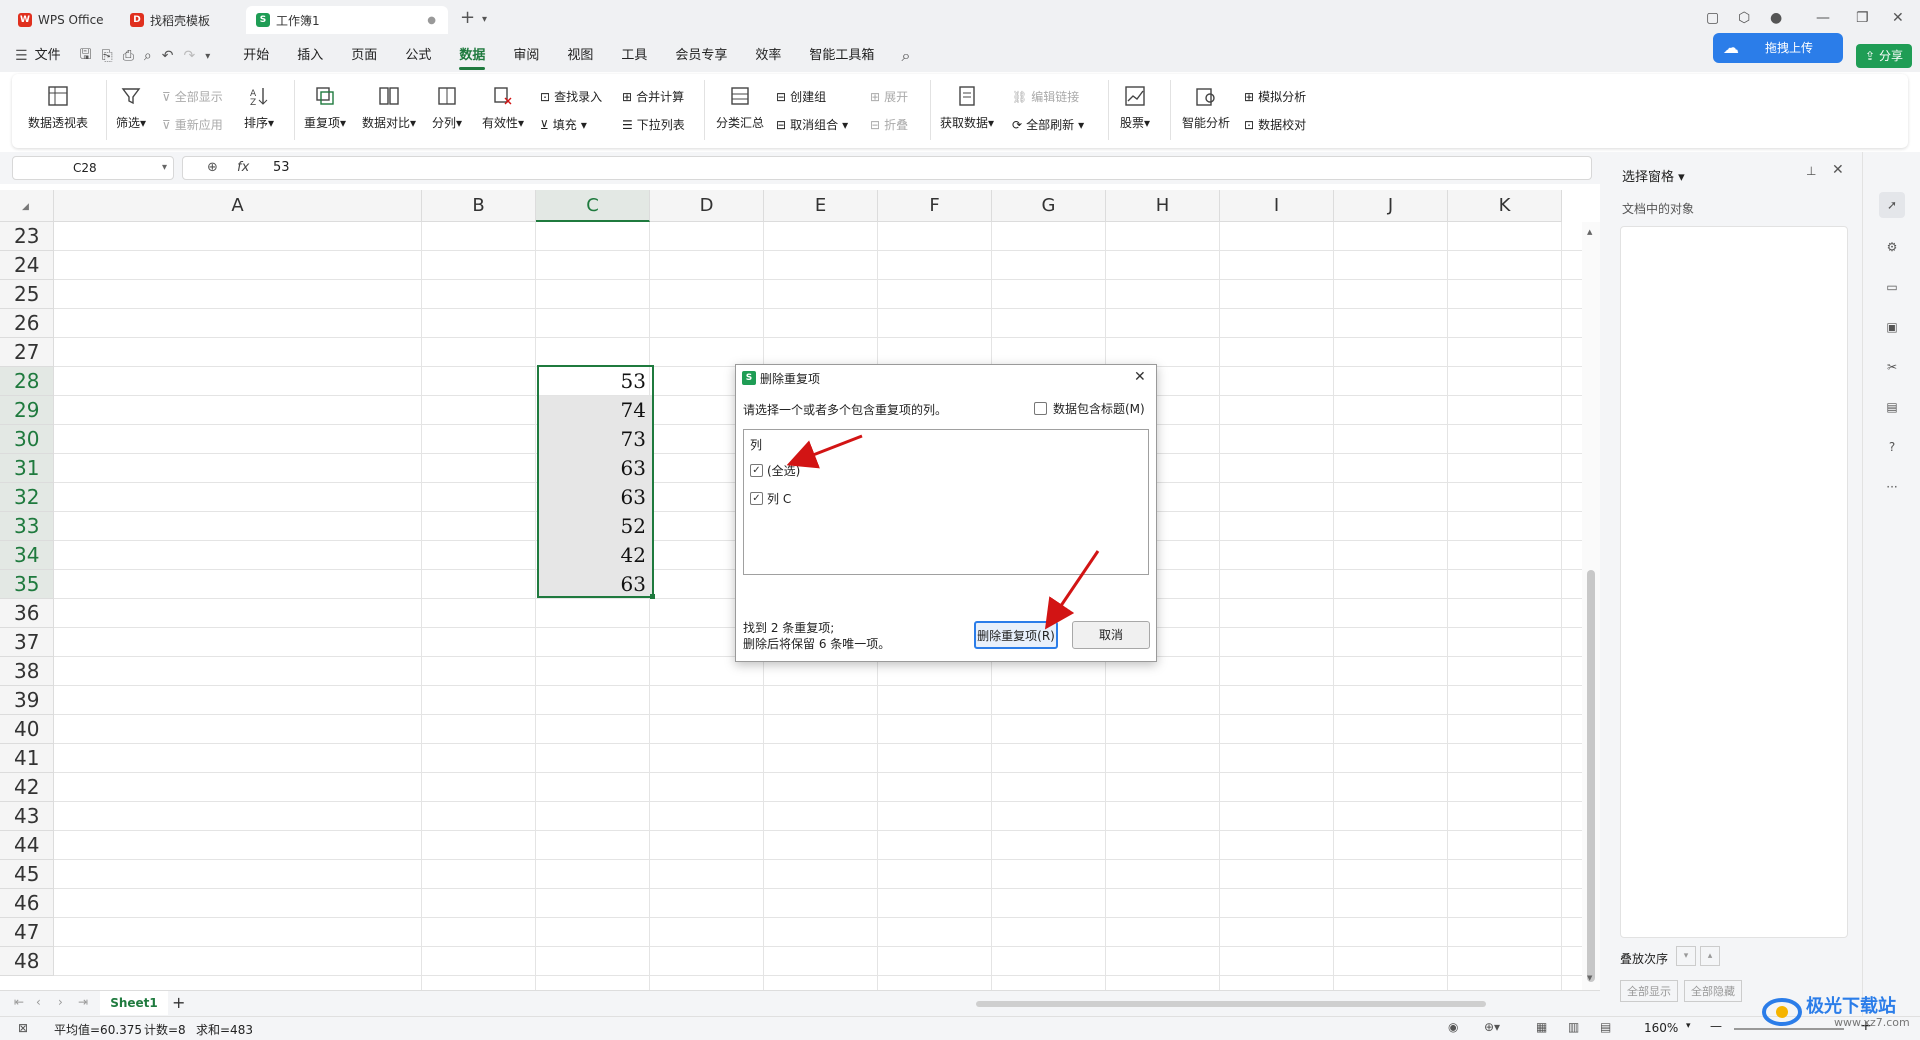 This screenshot has height=1040, width=1920. I want to click on tools-icon: ✂, so click(1892, 367).